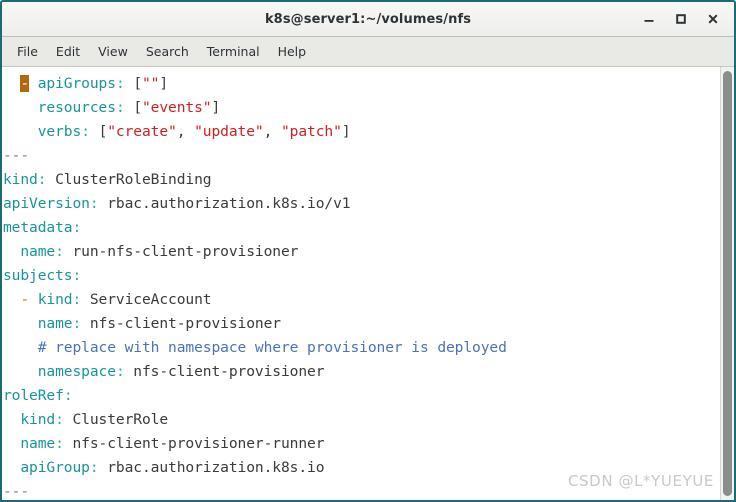 The height and width of the screenshot is (502, 736). I want to click on close-button, so click(713, 19).